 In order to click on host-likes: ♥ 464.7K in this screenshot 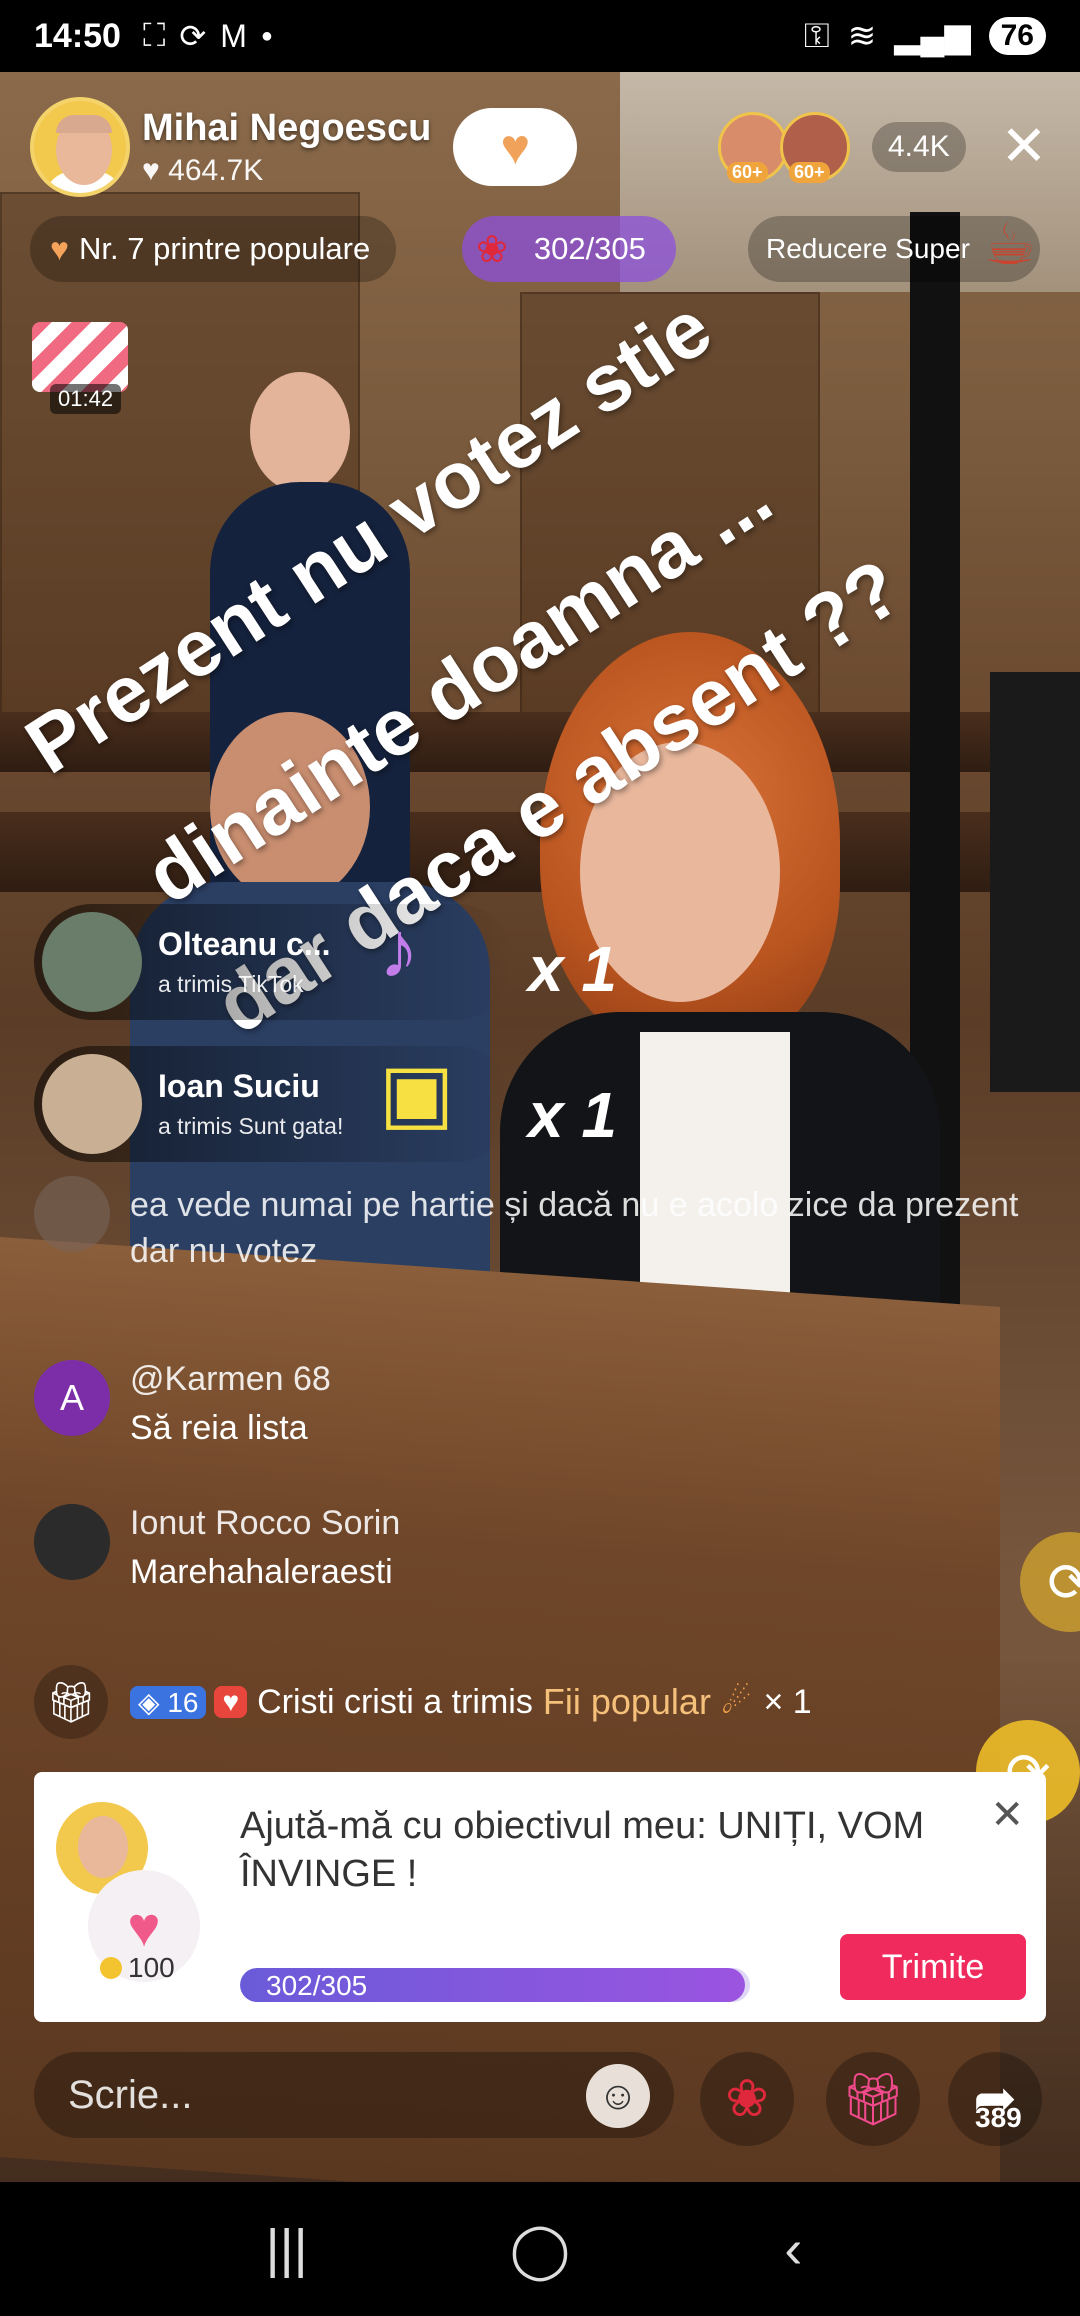, I will do `click(286, 171)`.